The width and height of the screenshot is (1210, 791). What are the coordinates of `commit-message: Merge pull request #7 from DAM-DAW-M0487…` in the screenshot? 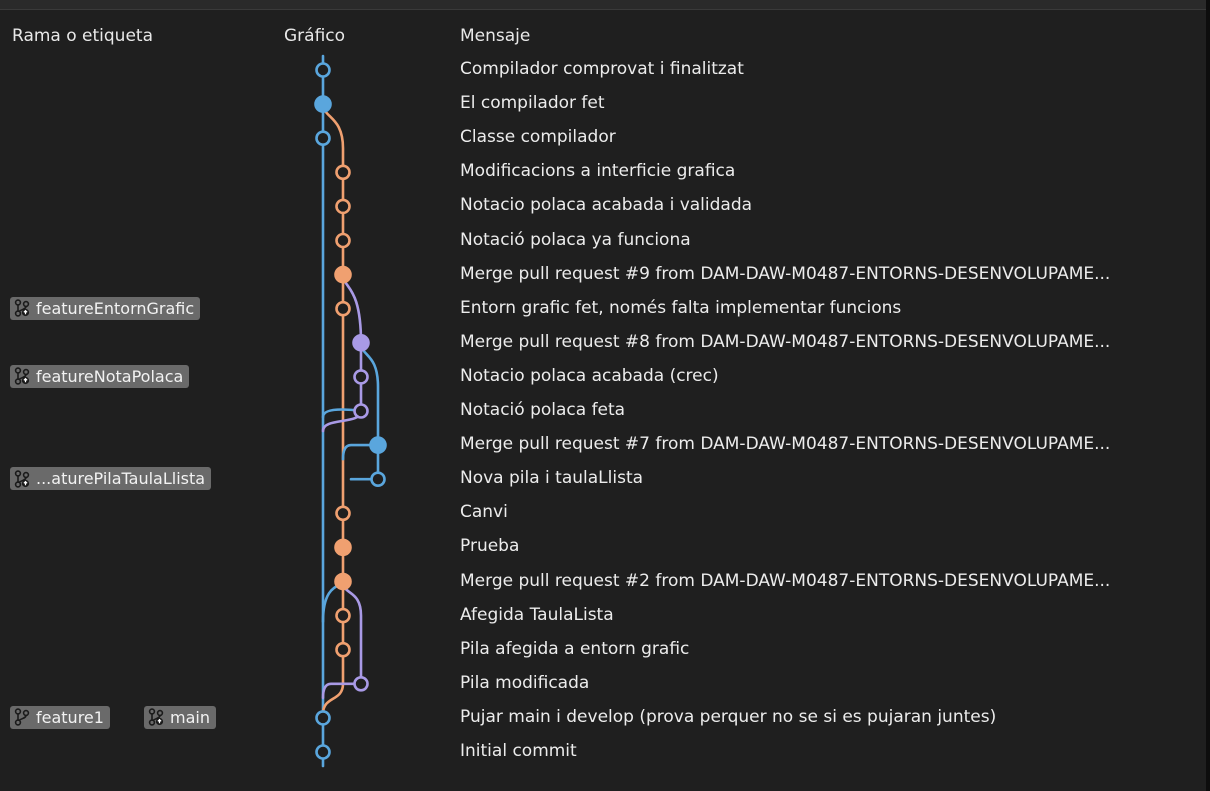 It's located at (785, 444).